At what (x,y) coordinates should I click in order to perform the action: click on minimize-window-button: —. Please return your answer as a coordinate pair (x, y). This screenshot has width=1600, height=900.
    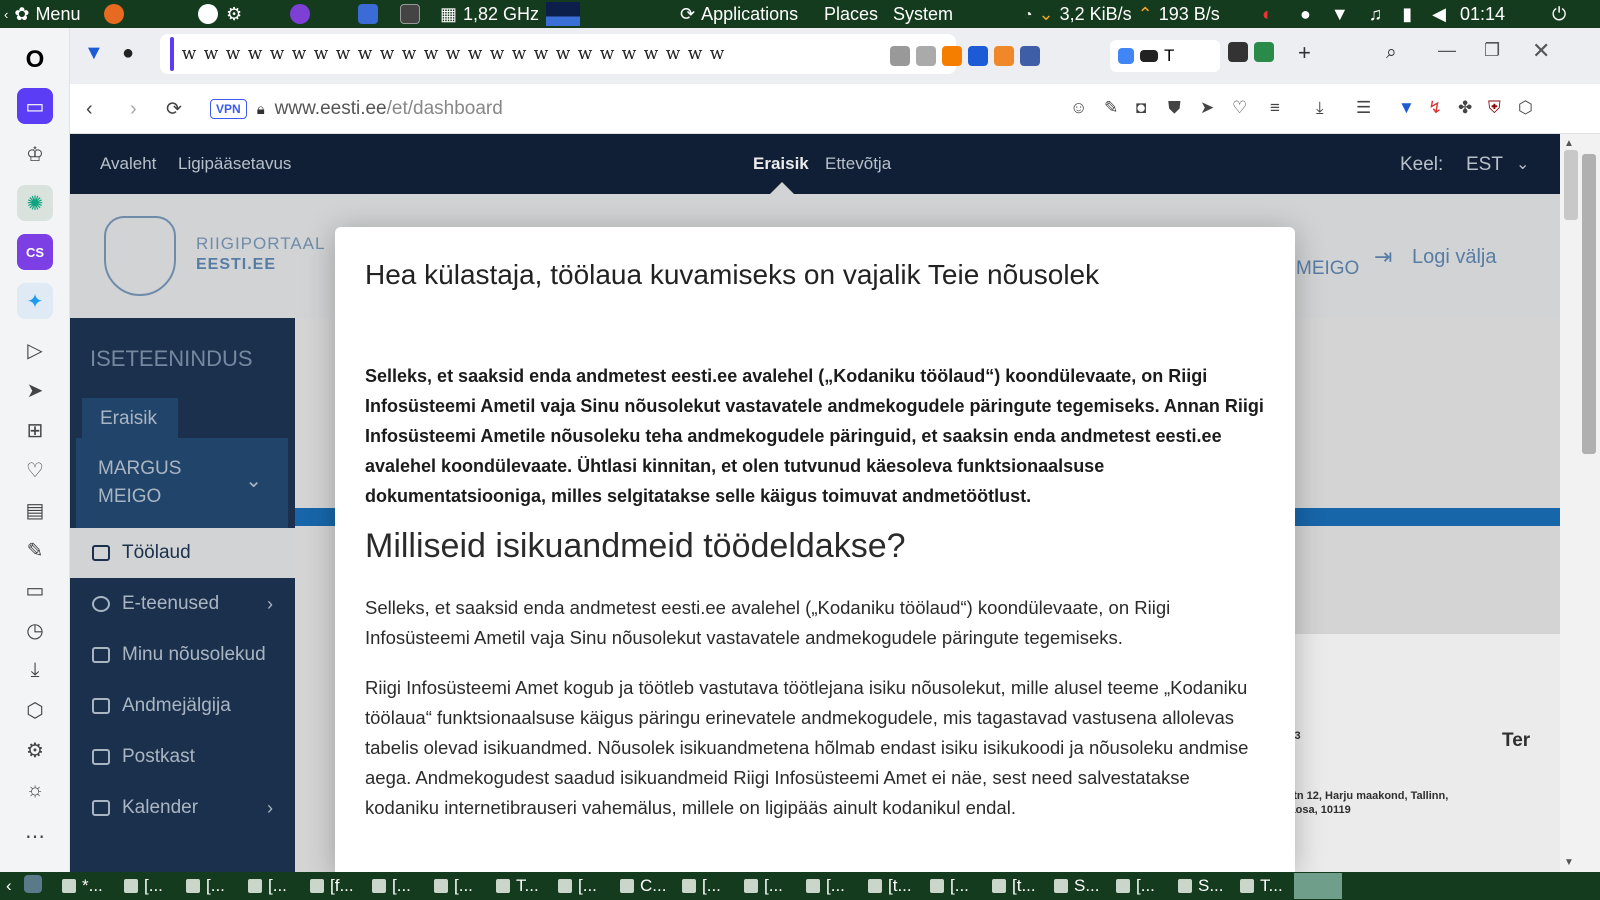
    Looking at the image, I should click on (1447, 50).